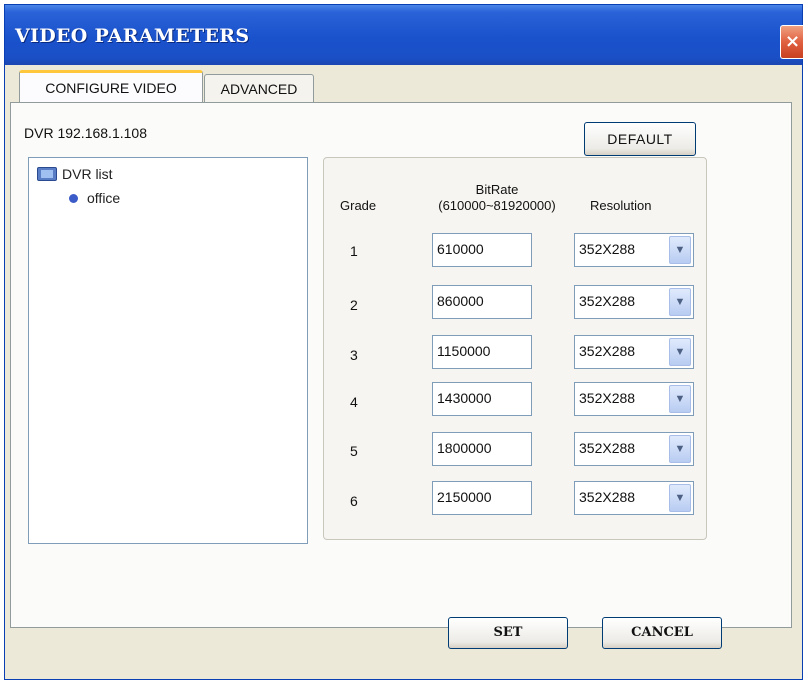  What do you see at coordinates (662, 633) in the screenshot?
I see `cancel-button: CANCEL` at bounding box center [662, 633].